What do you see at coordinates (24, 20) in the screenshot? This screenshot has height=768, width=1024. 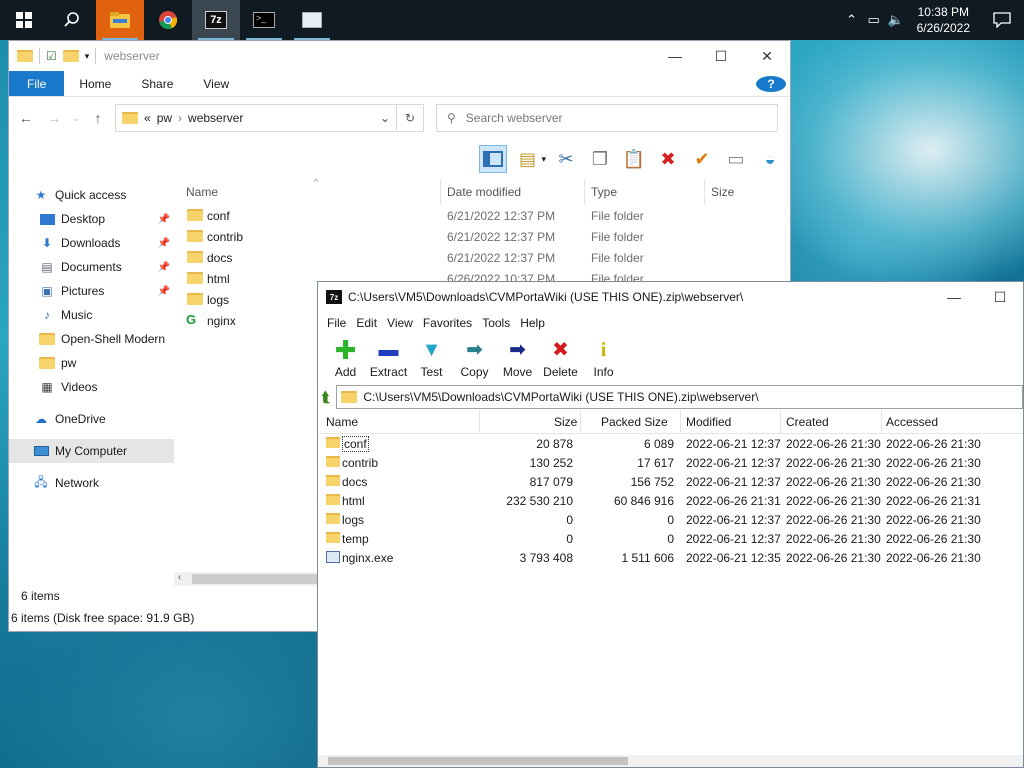 I see `start-button` at bounding box center [24, 20].